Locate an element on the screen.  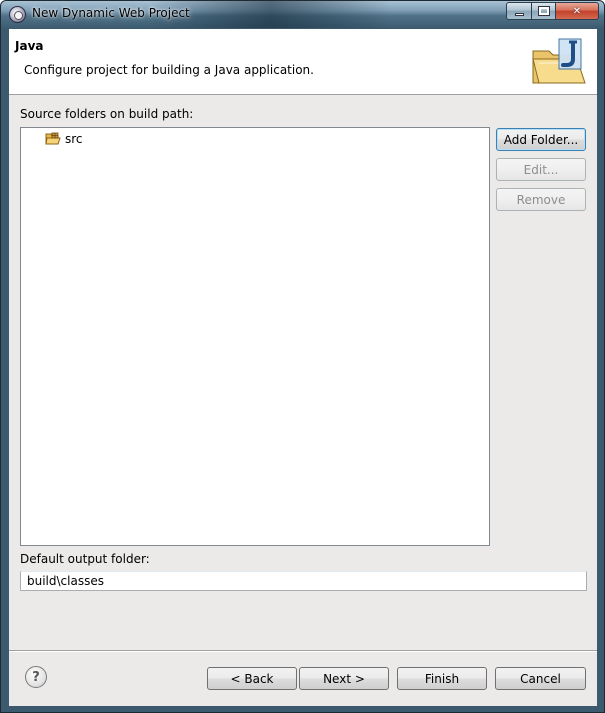
page-title: Java is located at coordinates (29, 46).